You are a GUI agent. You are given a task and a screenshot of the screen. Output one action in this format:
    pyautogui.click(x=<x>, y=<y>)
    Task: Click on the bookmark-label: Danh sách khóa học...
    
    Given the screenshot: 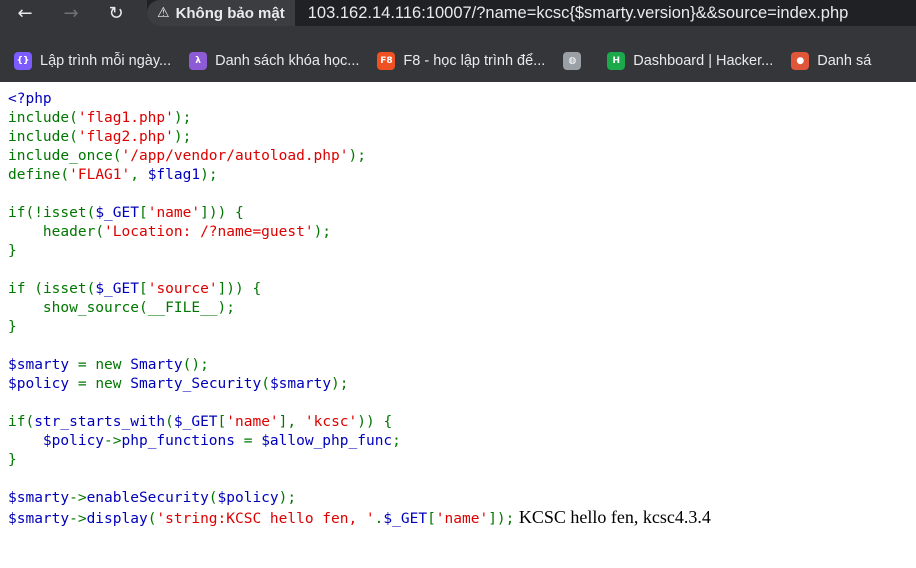 What is the action you would take?
    pyautogui.click(x=287, y=61)
    